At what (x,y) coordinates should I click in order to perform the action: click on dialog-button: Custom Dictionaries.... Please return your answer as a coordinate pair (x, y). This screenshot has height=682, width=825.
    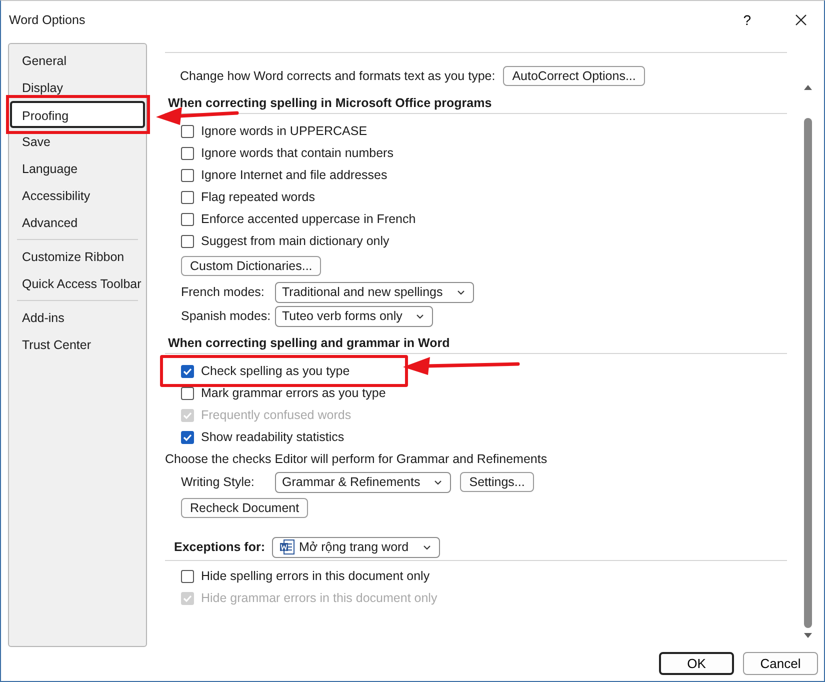
    Looking at the image, I should click on (251, 266).